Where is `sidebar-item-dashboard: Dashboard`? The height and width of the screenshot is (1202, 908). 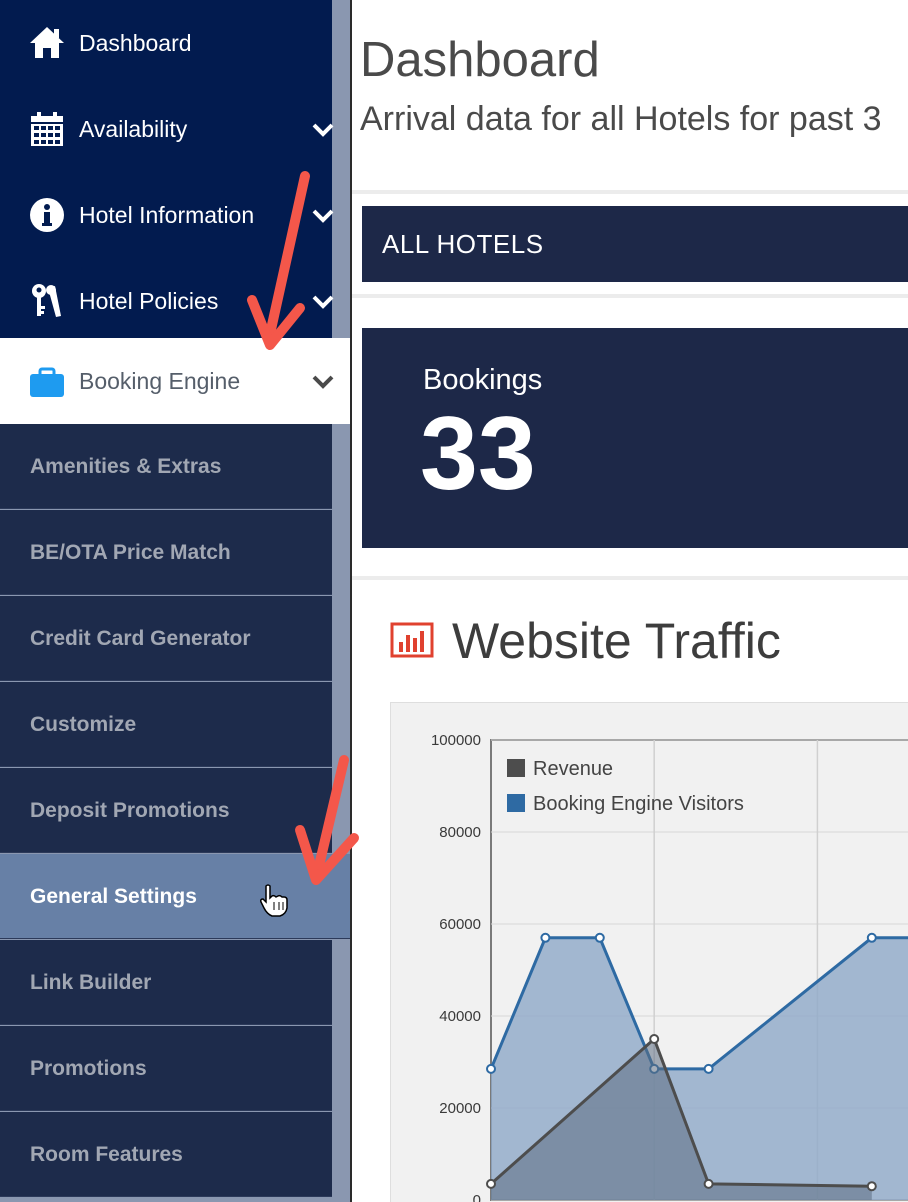 sidebar-item-dashboard: Dashboard is located at coordinates (166, 43).